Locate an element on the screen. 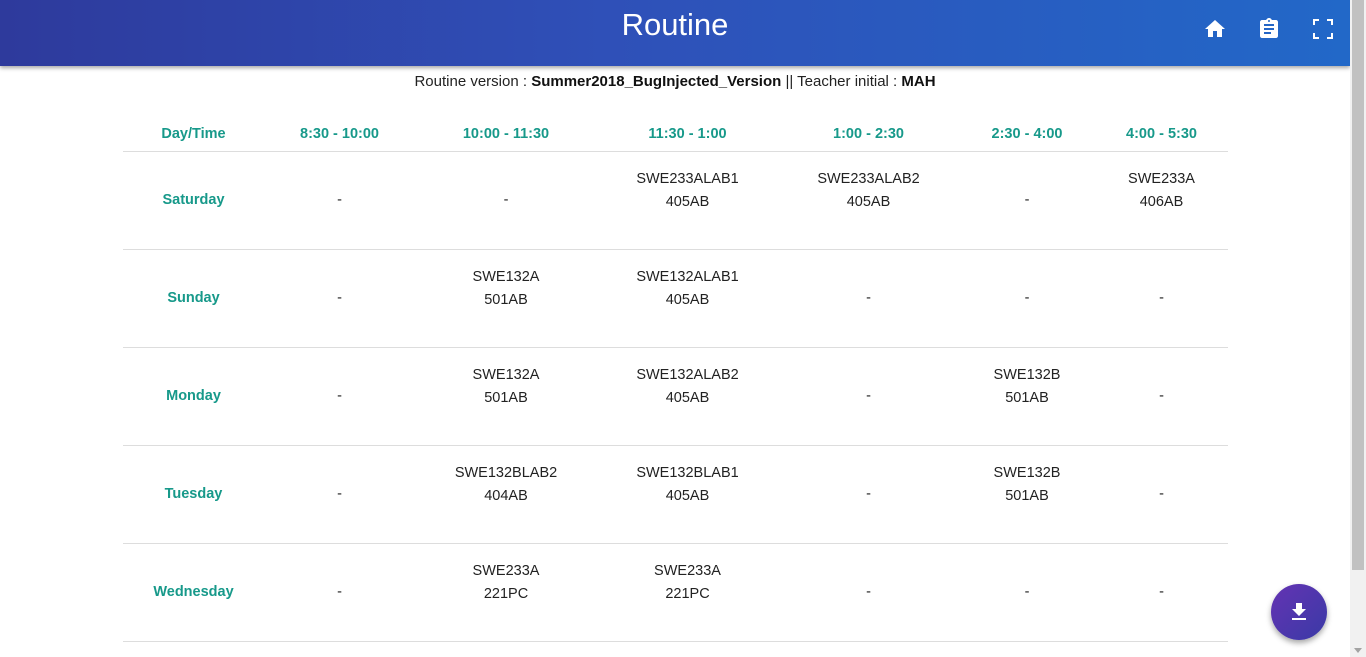  course-code: SWE132ALAB2 is located at coordinates (687, 375).